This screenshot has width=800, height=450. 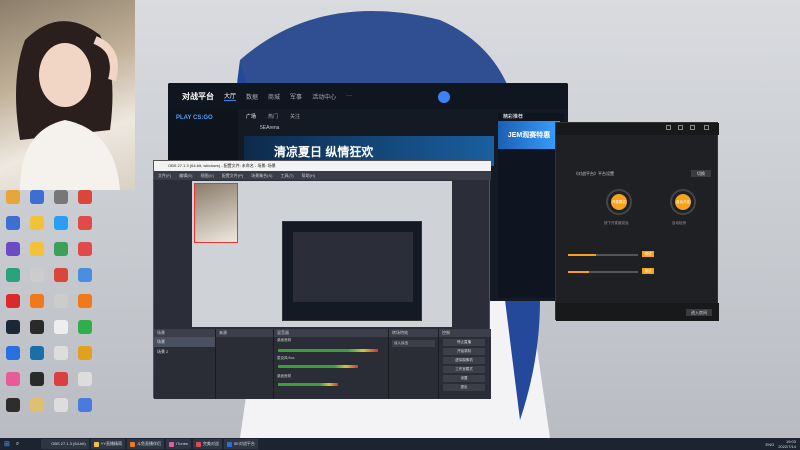 I want to click on stop-stream-button: 停止直播, so click(x=464, y=342).